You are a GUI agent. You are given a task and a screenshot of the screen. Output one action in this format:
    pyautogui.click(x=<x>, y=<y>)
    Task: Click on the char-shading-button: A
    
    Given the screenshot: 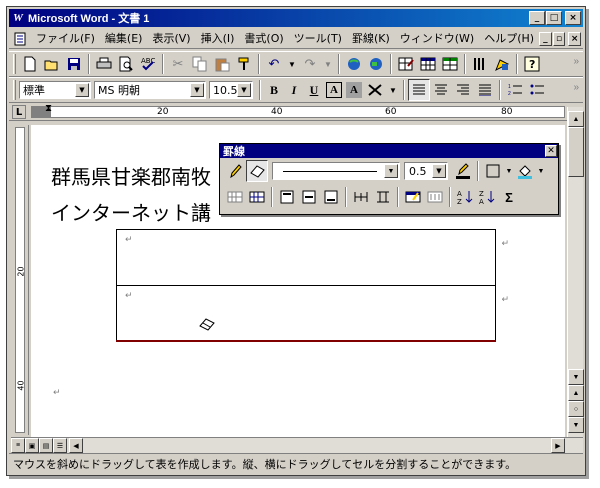 What is the action you would take?
    pyautogui.click(x=354, y=90)
    